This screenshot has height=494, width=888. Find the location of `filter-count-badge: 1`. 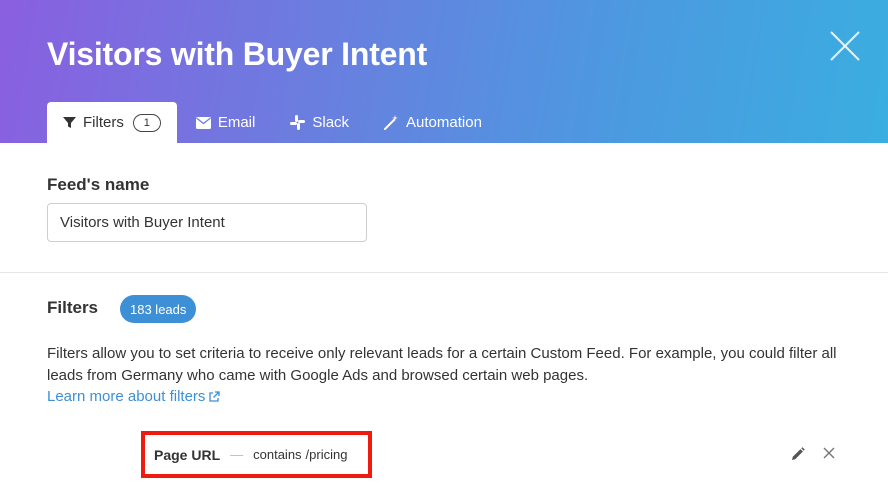

filter-count-badge: 1 is located at coordinates (146, 122).